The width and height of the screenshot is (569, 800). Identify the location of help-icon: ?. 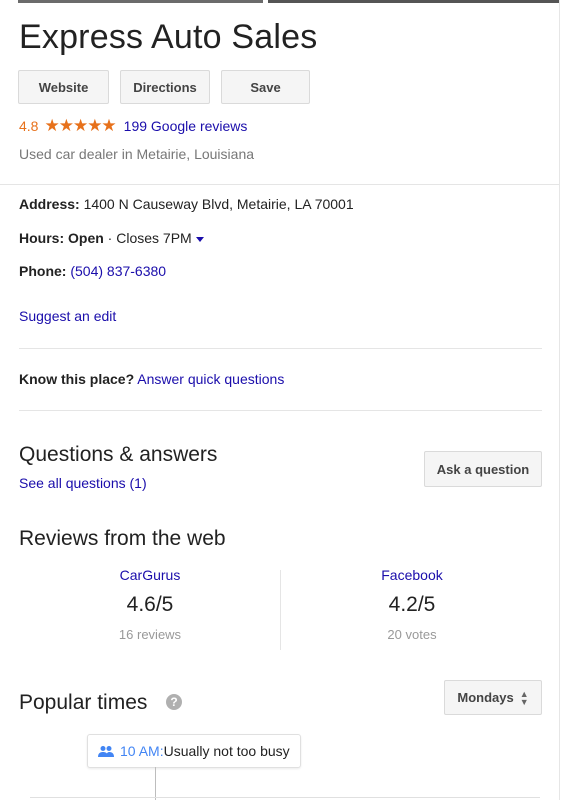
(174, 702).